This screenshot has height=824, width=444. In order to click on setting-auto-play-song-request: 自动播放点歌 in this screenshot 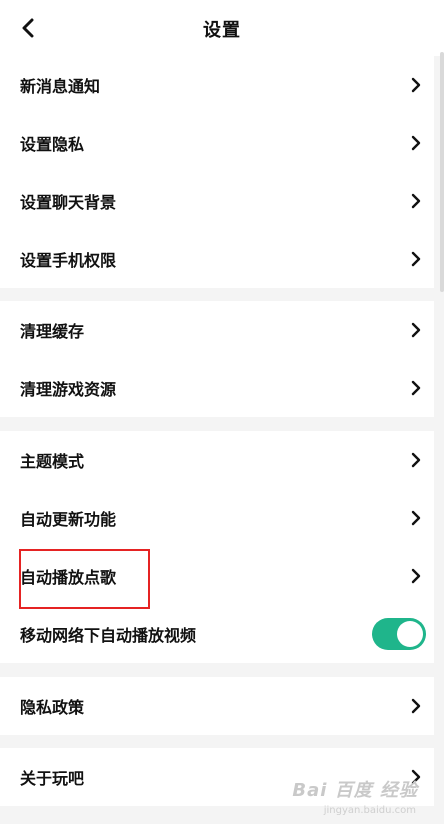, I will do `click(217, 576)`.